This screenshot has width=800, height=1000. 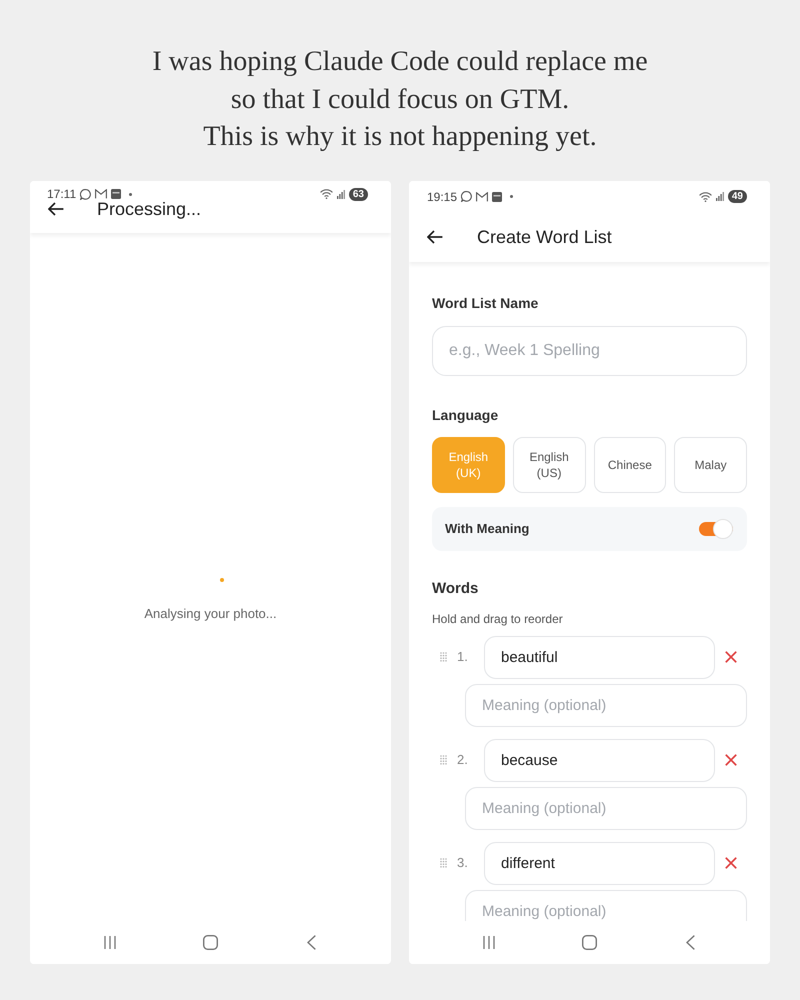 What do you see at coordinates (599, 760) in the screenshot?
I see `word-field: because` at bounding box center [599, 760].